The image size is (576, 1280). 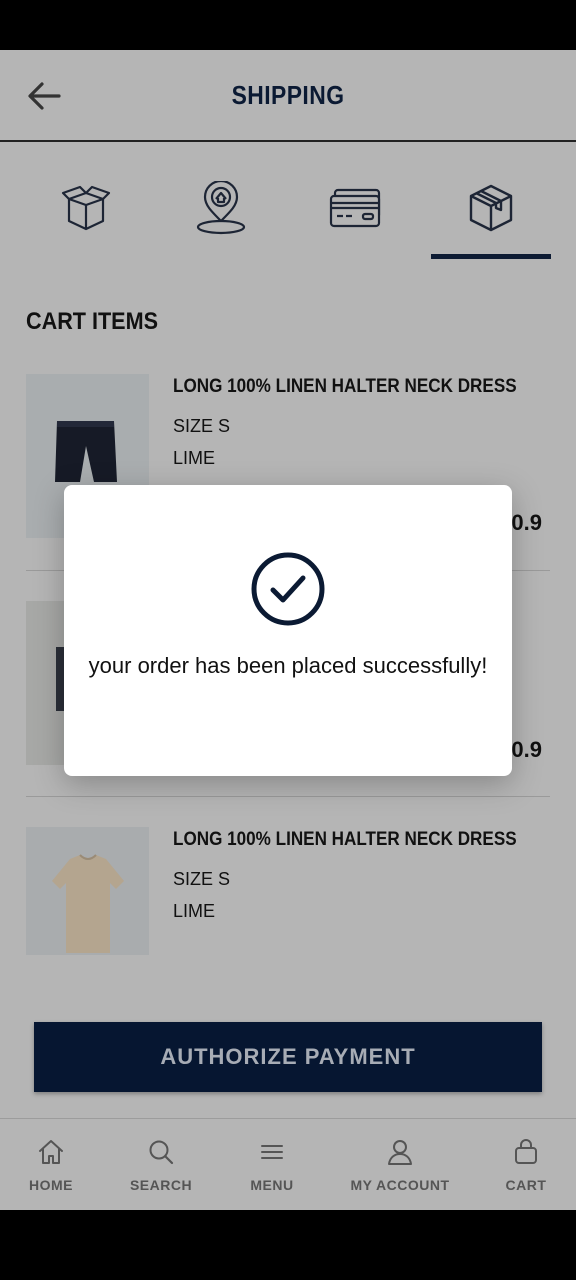 I want to click on page-title: SHIPPING, so click(x=288, y=95).